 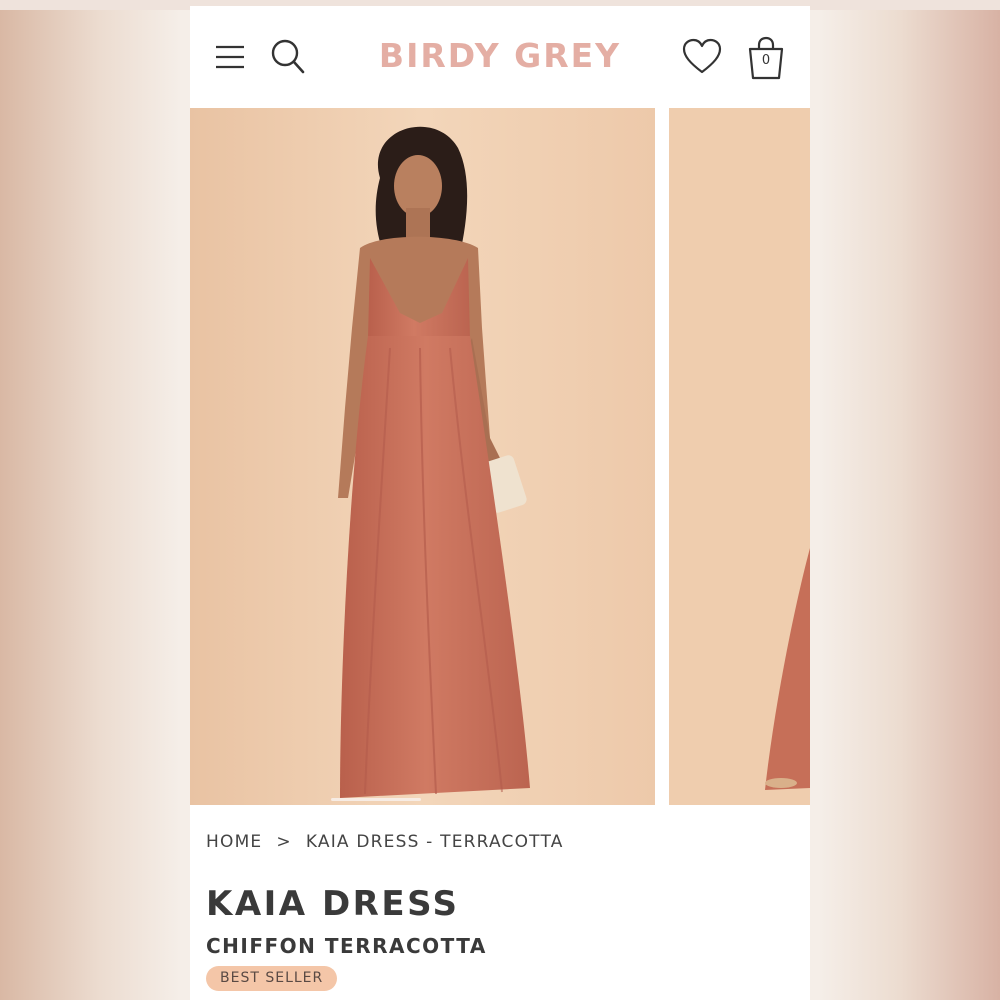 I want to click on search-icon, so click(x=288, y=57).